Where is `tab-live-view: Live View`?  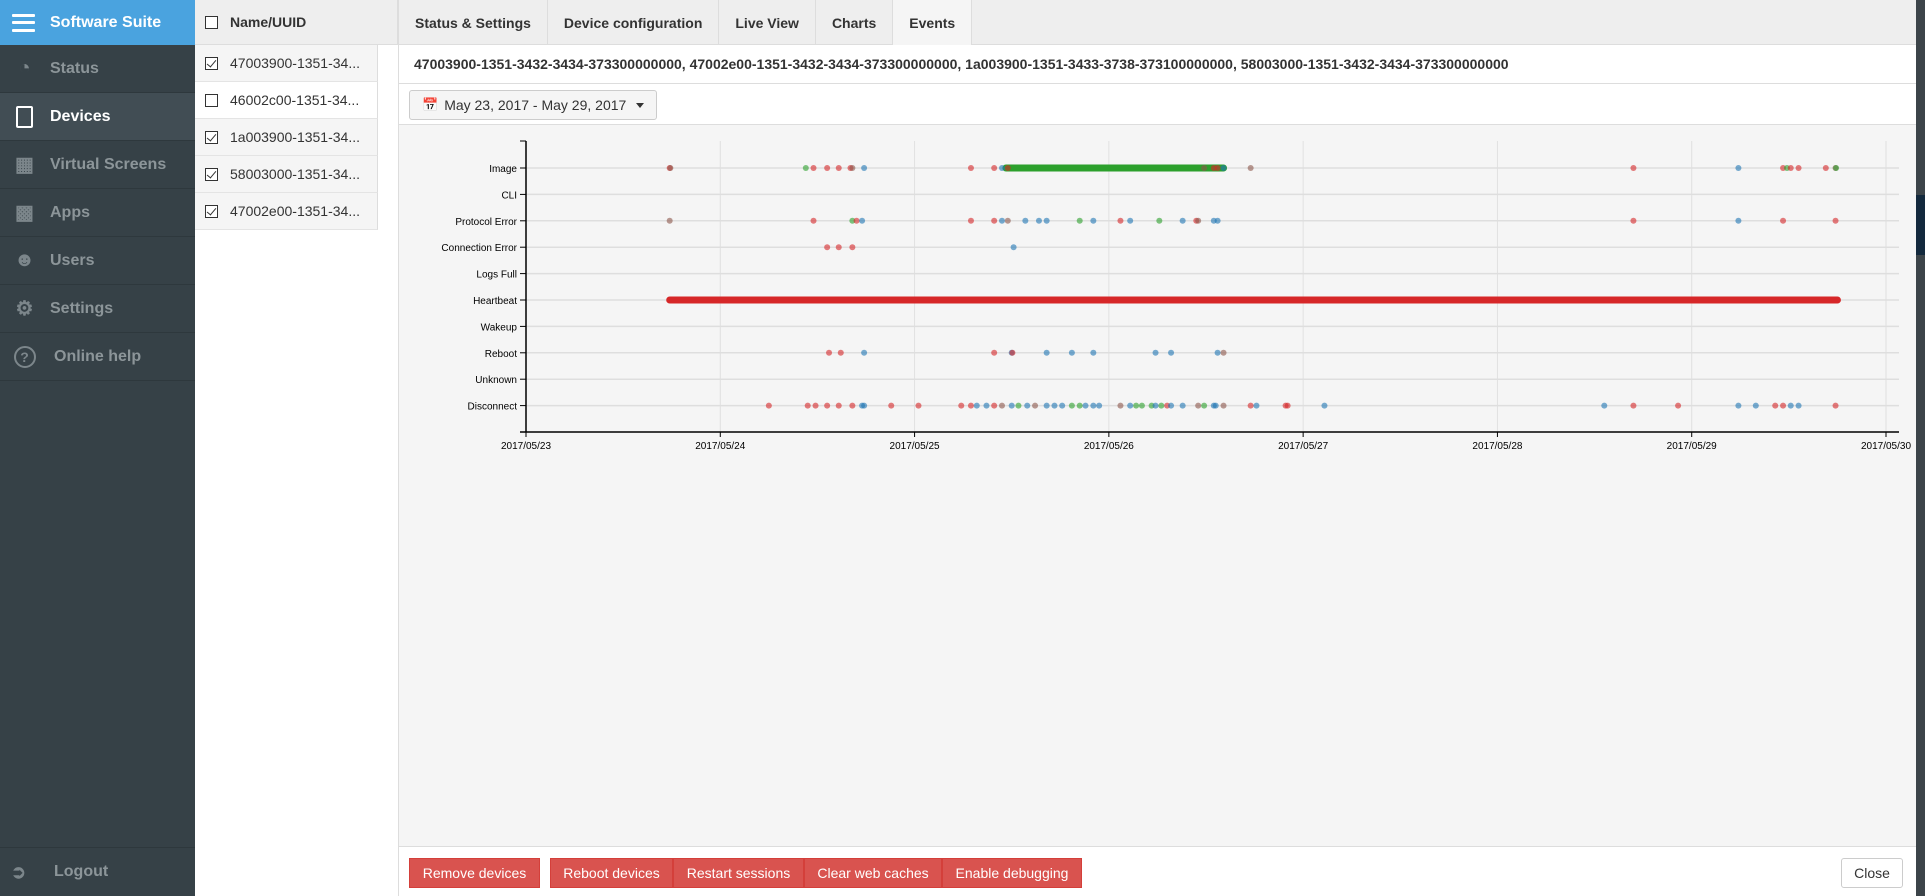
tab-live-view: Live View is located at coordinates (767, 22).